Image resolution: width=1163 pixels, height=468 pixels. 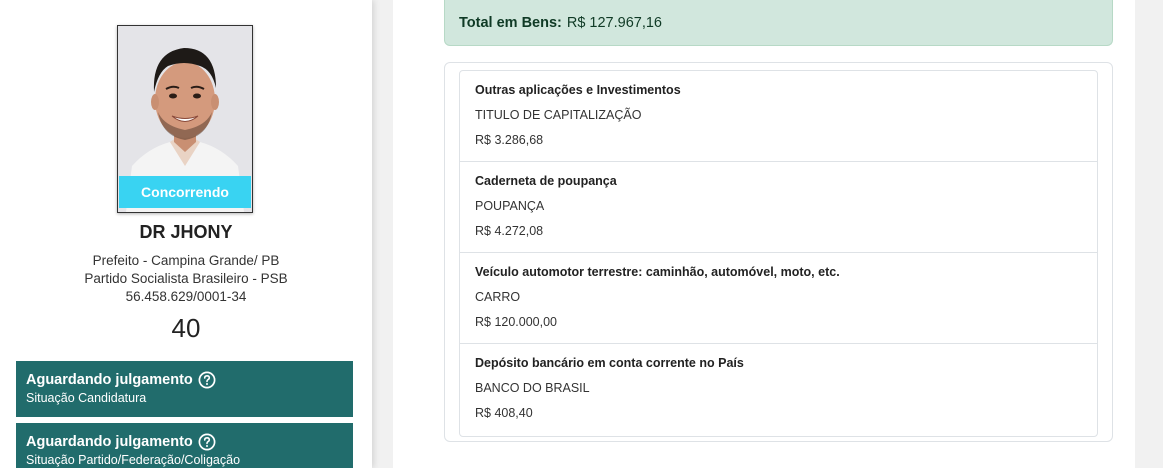 I want to click on candidate-party: Partido Socialista Brasileiro - PSB, so click(x=186, y=278).